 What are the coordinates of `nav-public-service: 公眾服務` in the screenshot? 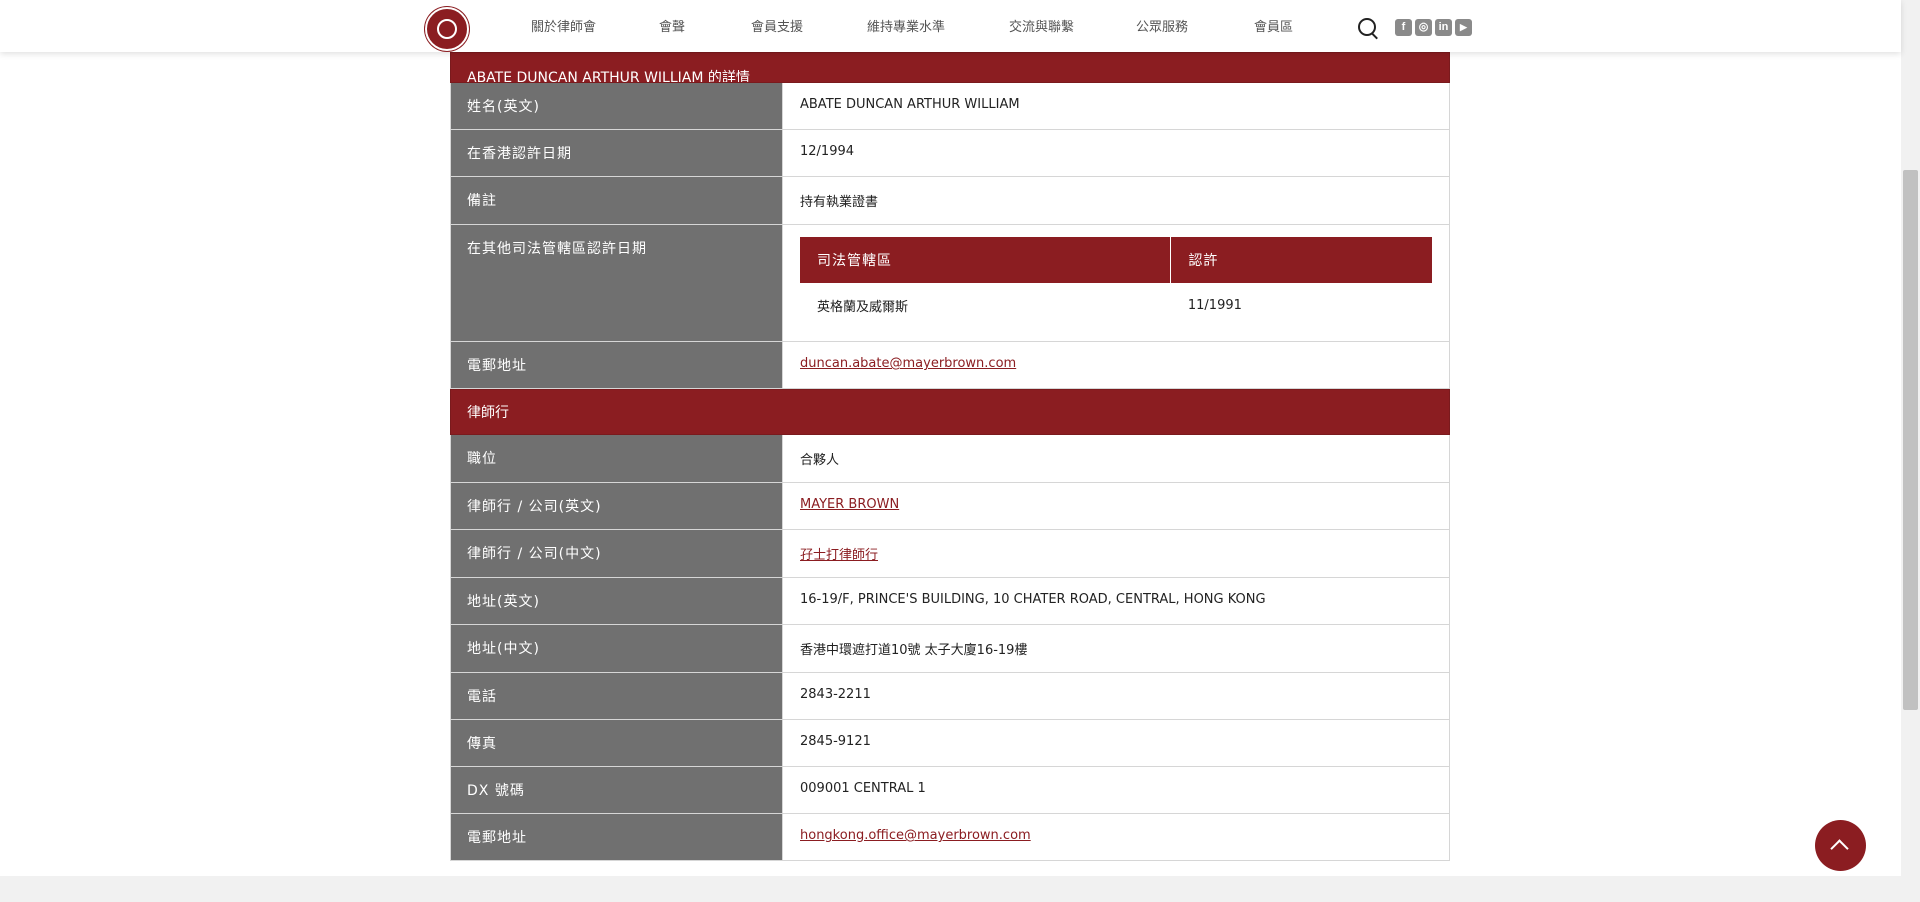 It's located at (1162, 25).